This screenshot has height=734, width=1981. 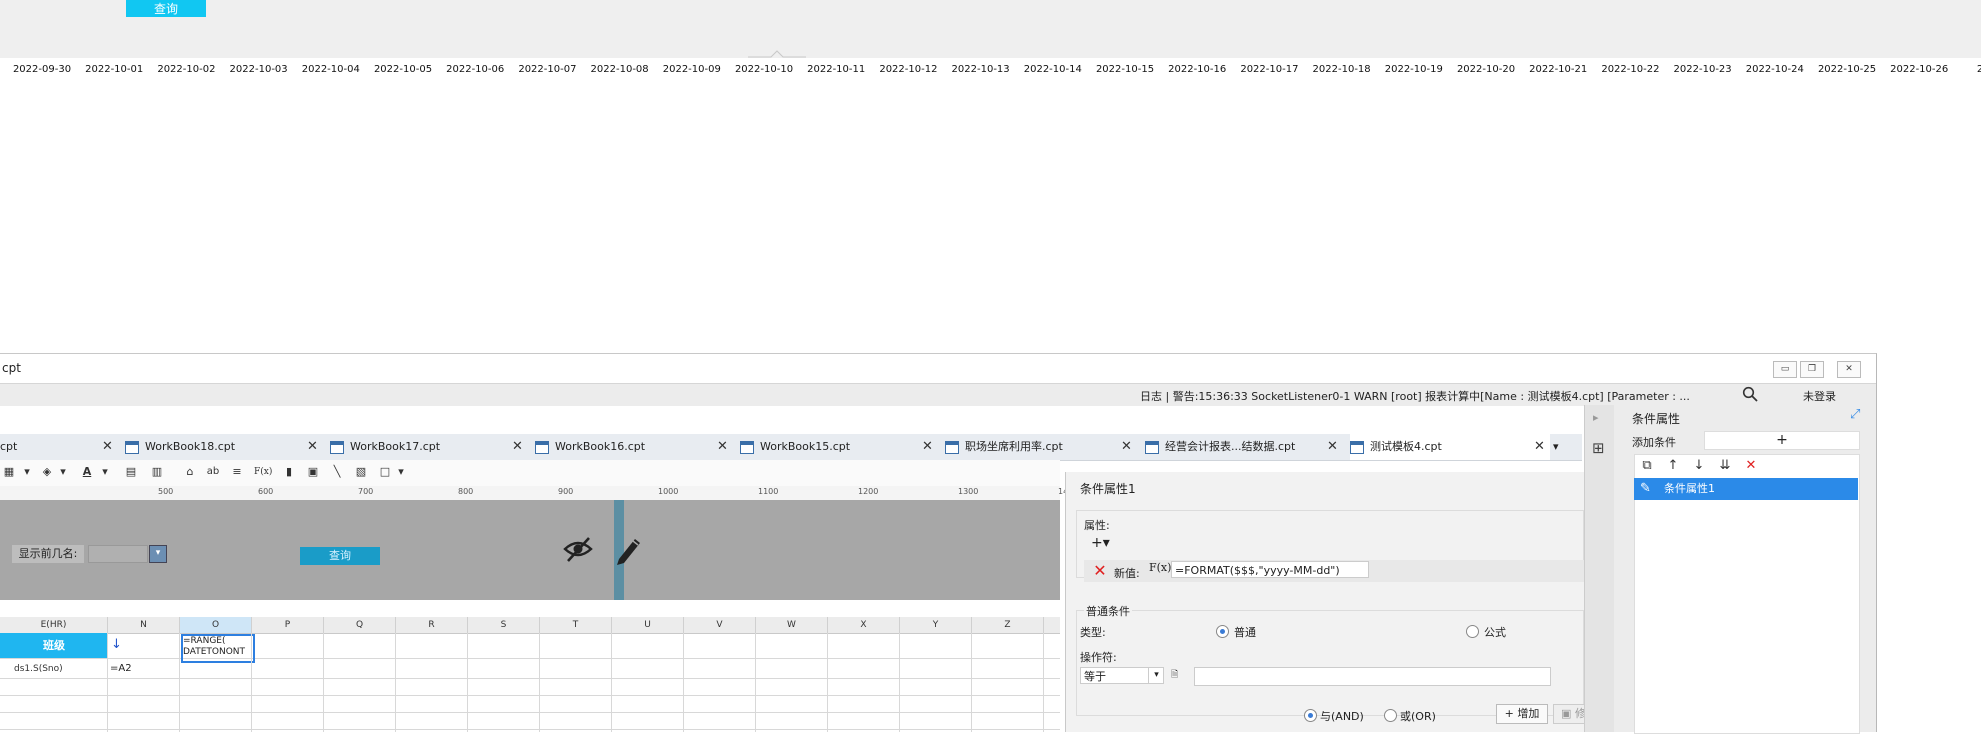 What do you see at coordinates (1782, 440) in the screenshot?
I see `add-condition-plus-button: +` at bounding box center [1782, 440].